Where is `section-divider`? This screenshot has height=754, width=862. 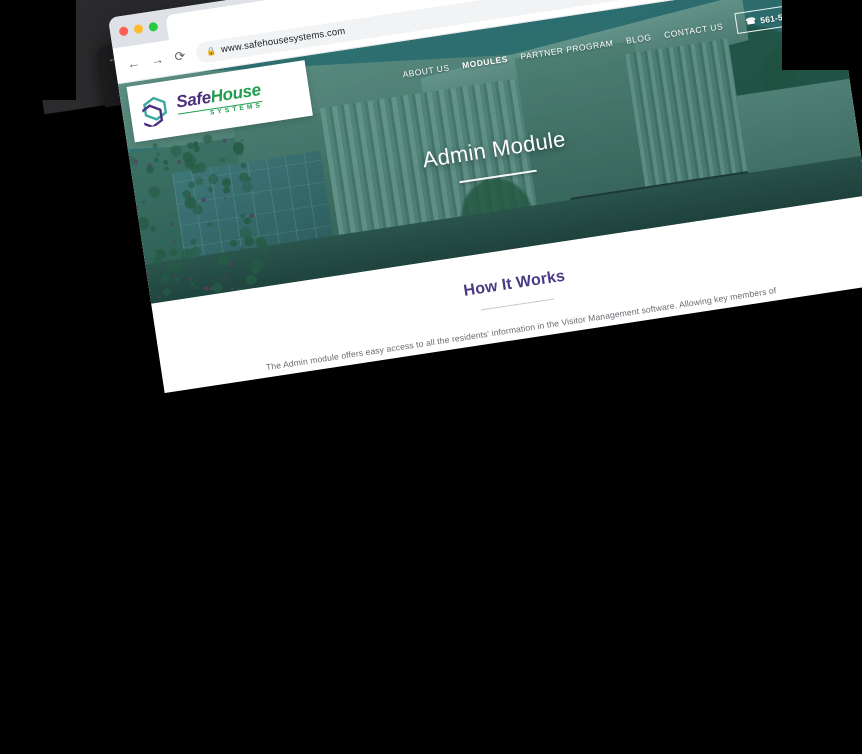
section-divider is located at coordinates (517, 304).